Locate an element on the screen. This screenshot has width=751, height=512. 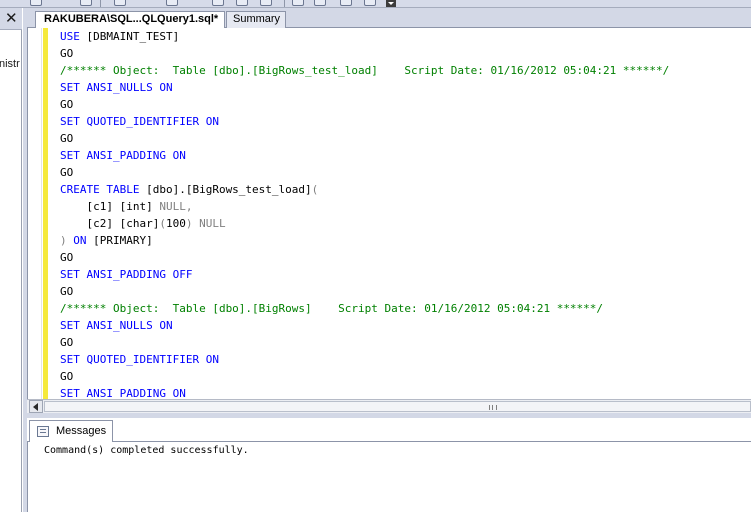
tab-messages-label: Messages is located at coordinates (81, 431).